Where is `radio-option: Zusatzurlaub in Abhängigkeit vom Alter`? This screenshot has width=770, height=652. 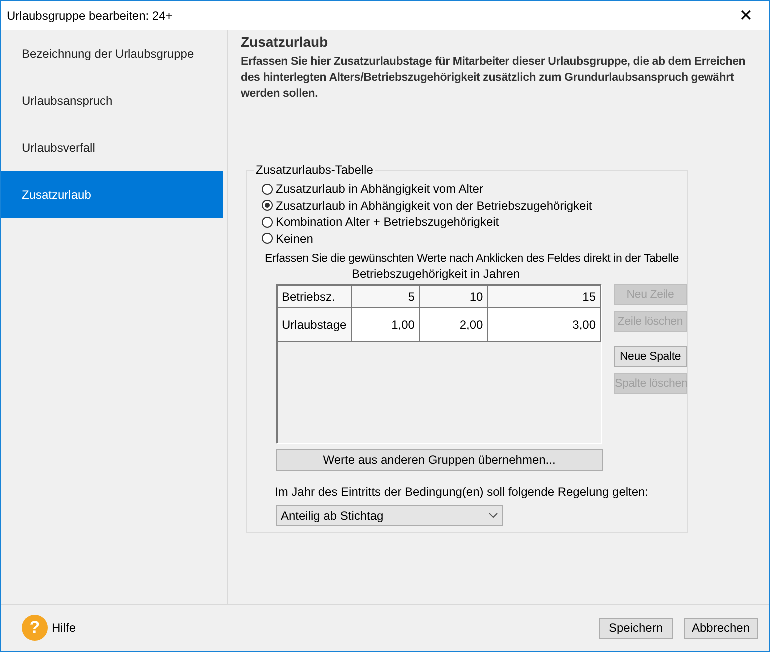 radio-option: Zusatzurlaub in Abhängigkeit vom Alter is located at coordinates (474, 189).